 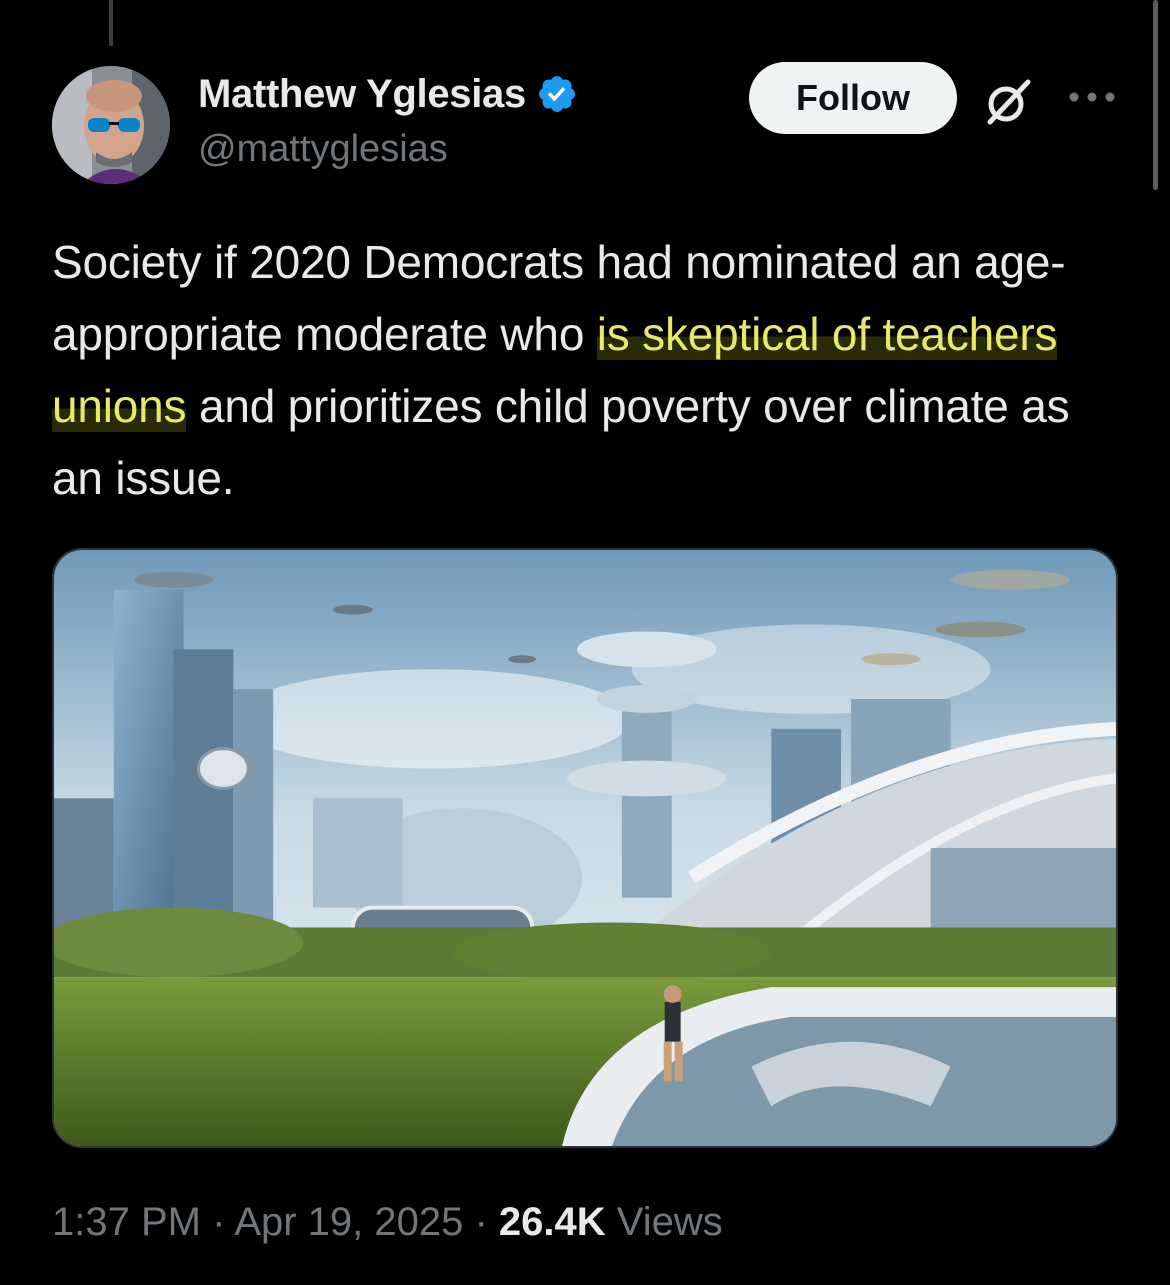 I want to click on follow-button: Follow, so click(x=853, y=98).